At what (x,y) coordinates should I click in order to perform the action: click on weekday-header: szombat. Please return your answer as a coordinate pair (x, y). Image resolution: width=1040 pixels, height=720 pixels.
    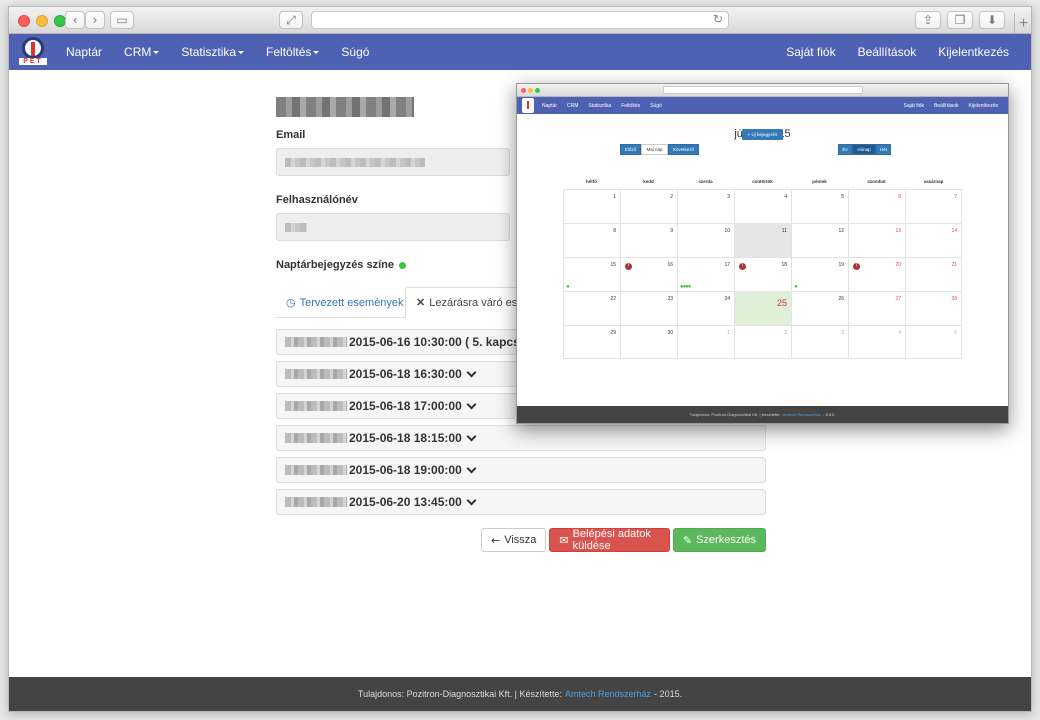
    Looking at the image, I should click on (876, 181).